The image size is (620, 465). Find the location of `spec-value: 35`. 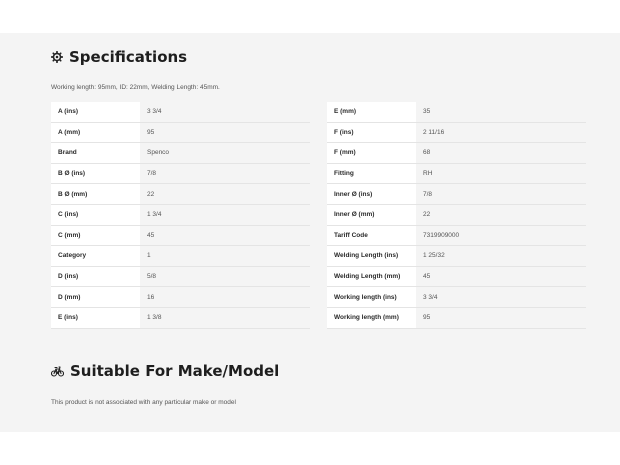

spec-value: 35 is located at coordinates (501, 112).